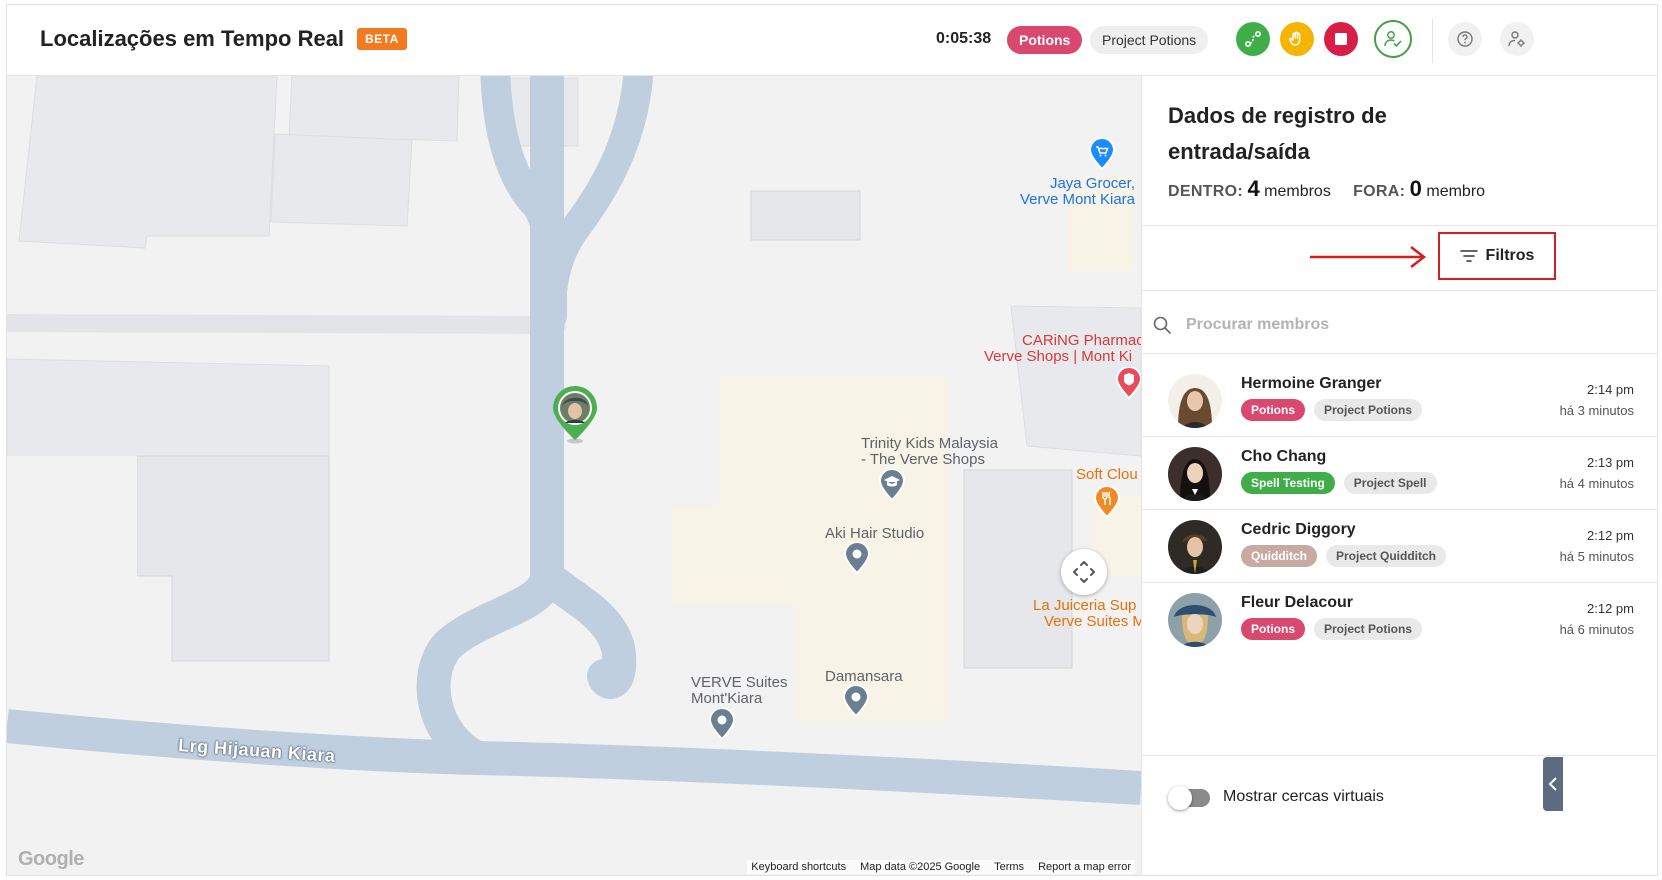 This screenshot has height=880, width=1662. I want to click on member-name: Fleur Delacour, so click(1297, 602).